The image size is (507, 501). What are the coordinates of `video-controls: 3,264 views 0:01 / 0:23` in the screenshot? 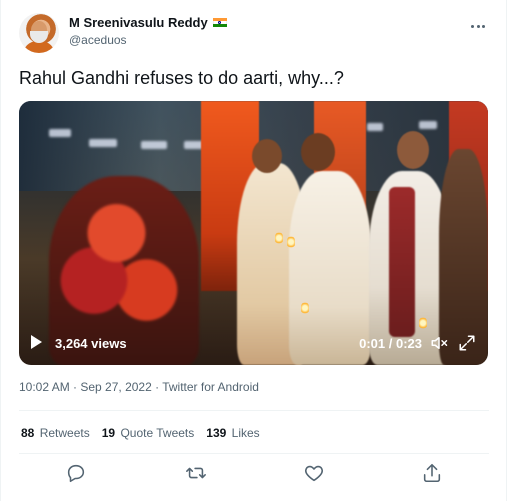 It's located at (253, 344).